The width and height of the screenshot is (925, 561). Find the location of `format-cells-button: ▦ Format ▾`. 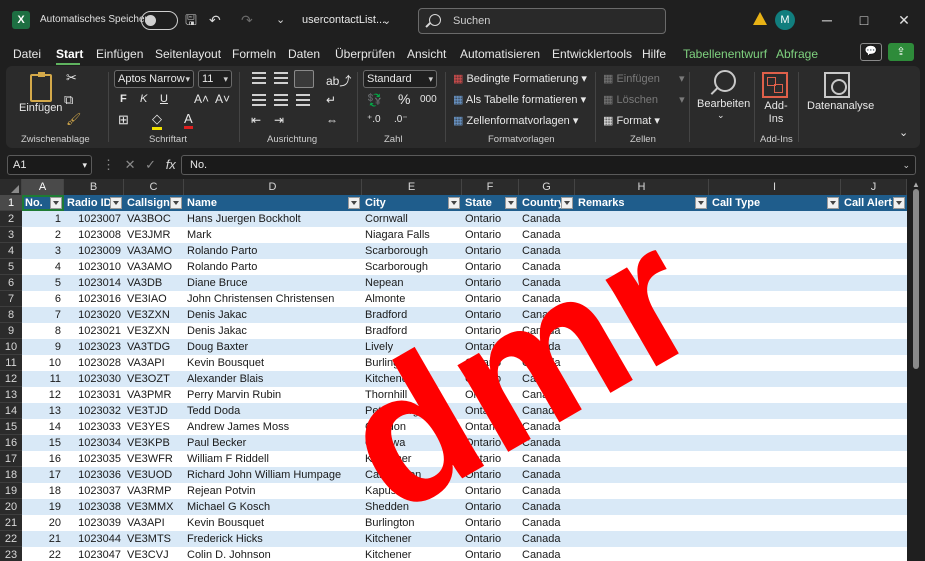

format-cells-button: ▦ Format ▾ is located at coordinates (631, 120).